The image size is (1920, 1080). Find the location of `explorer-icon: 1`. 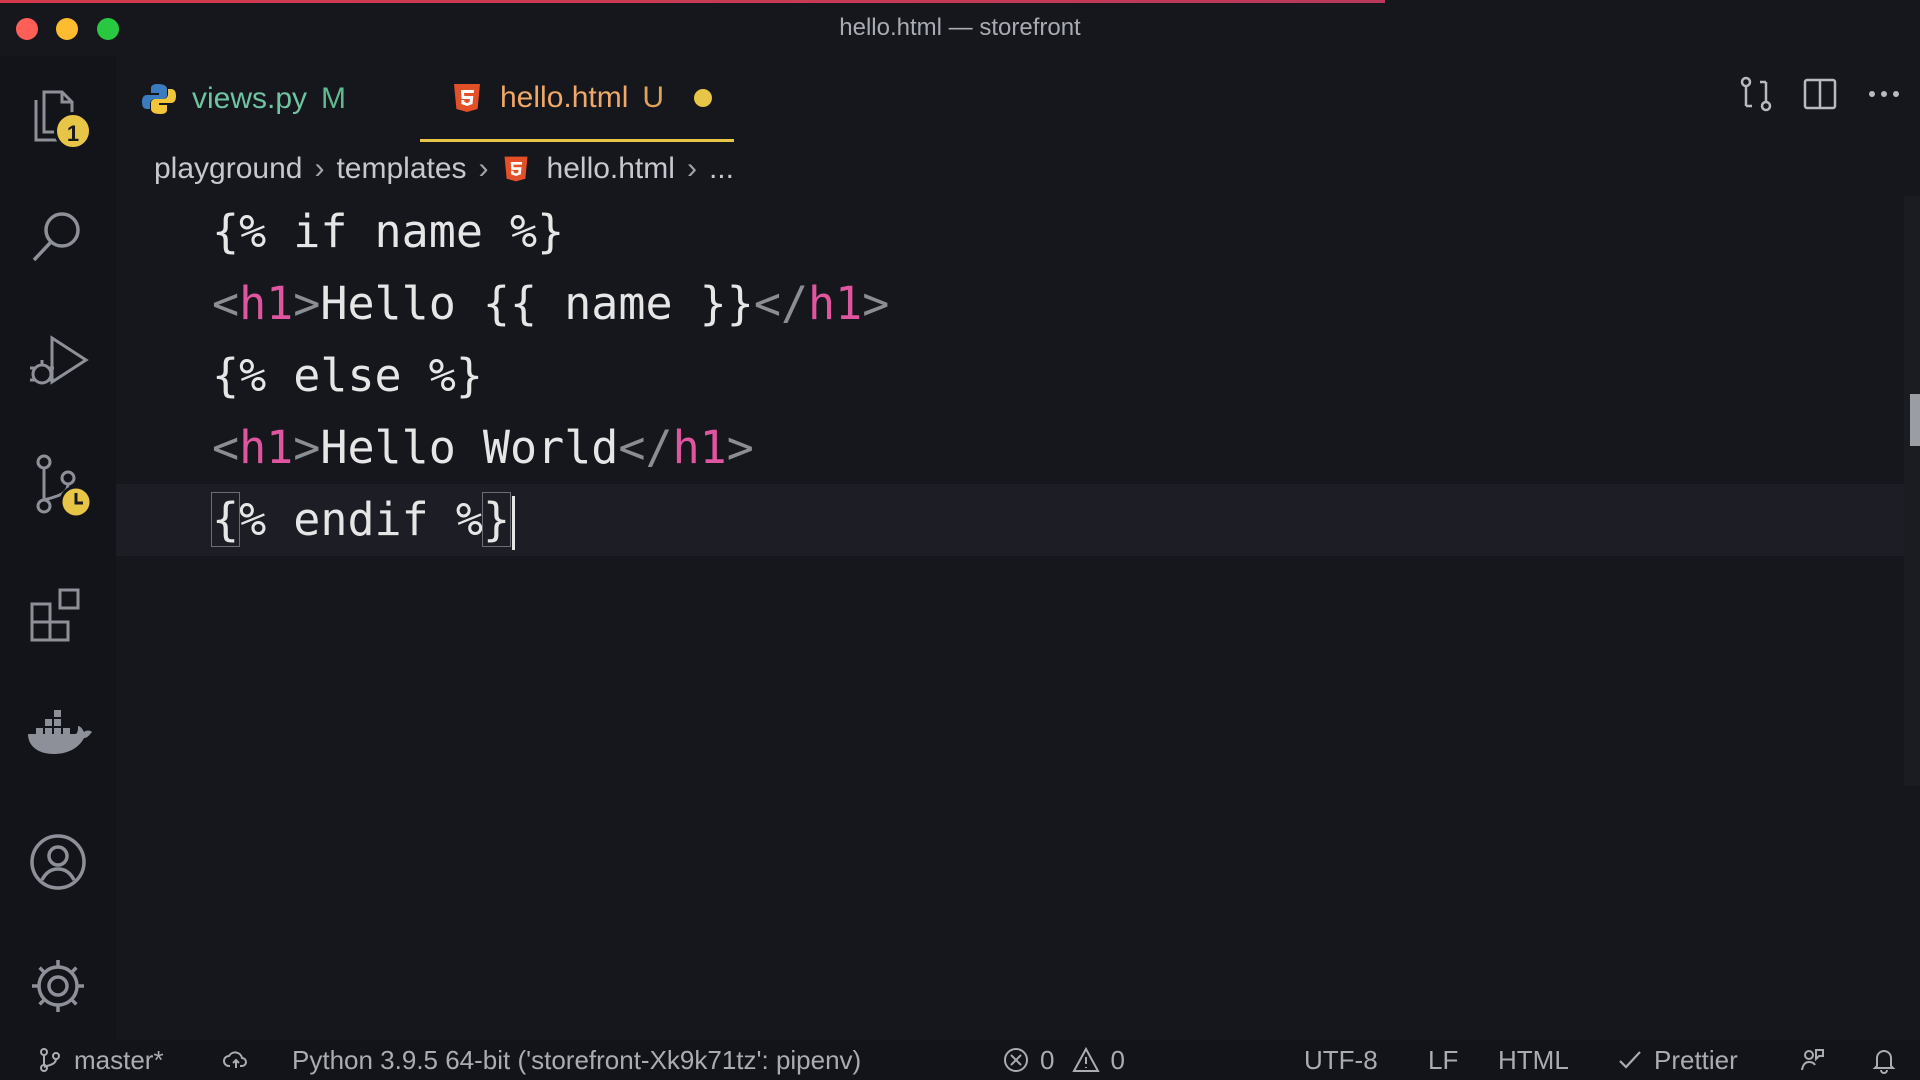

explorer-icon: 1 is located at coordinates (58, 114).